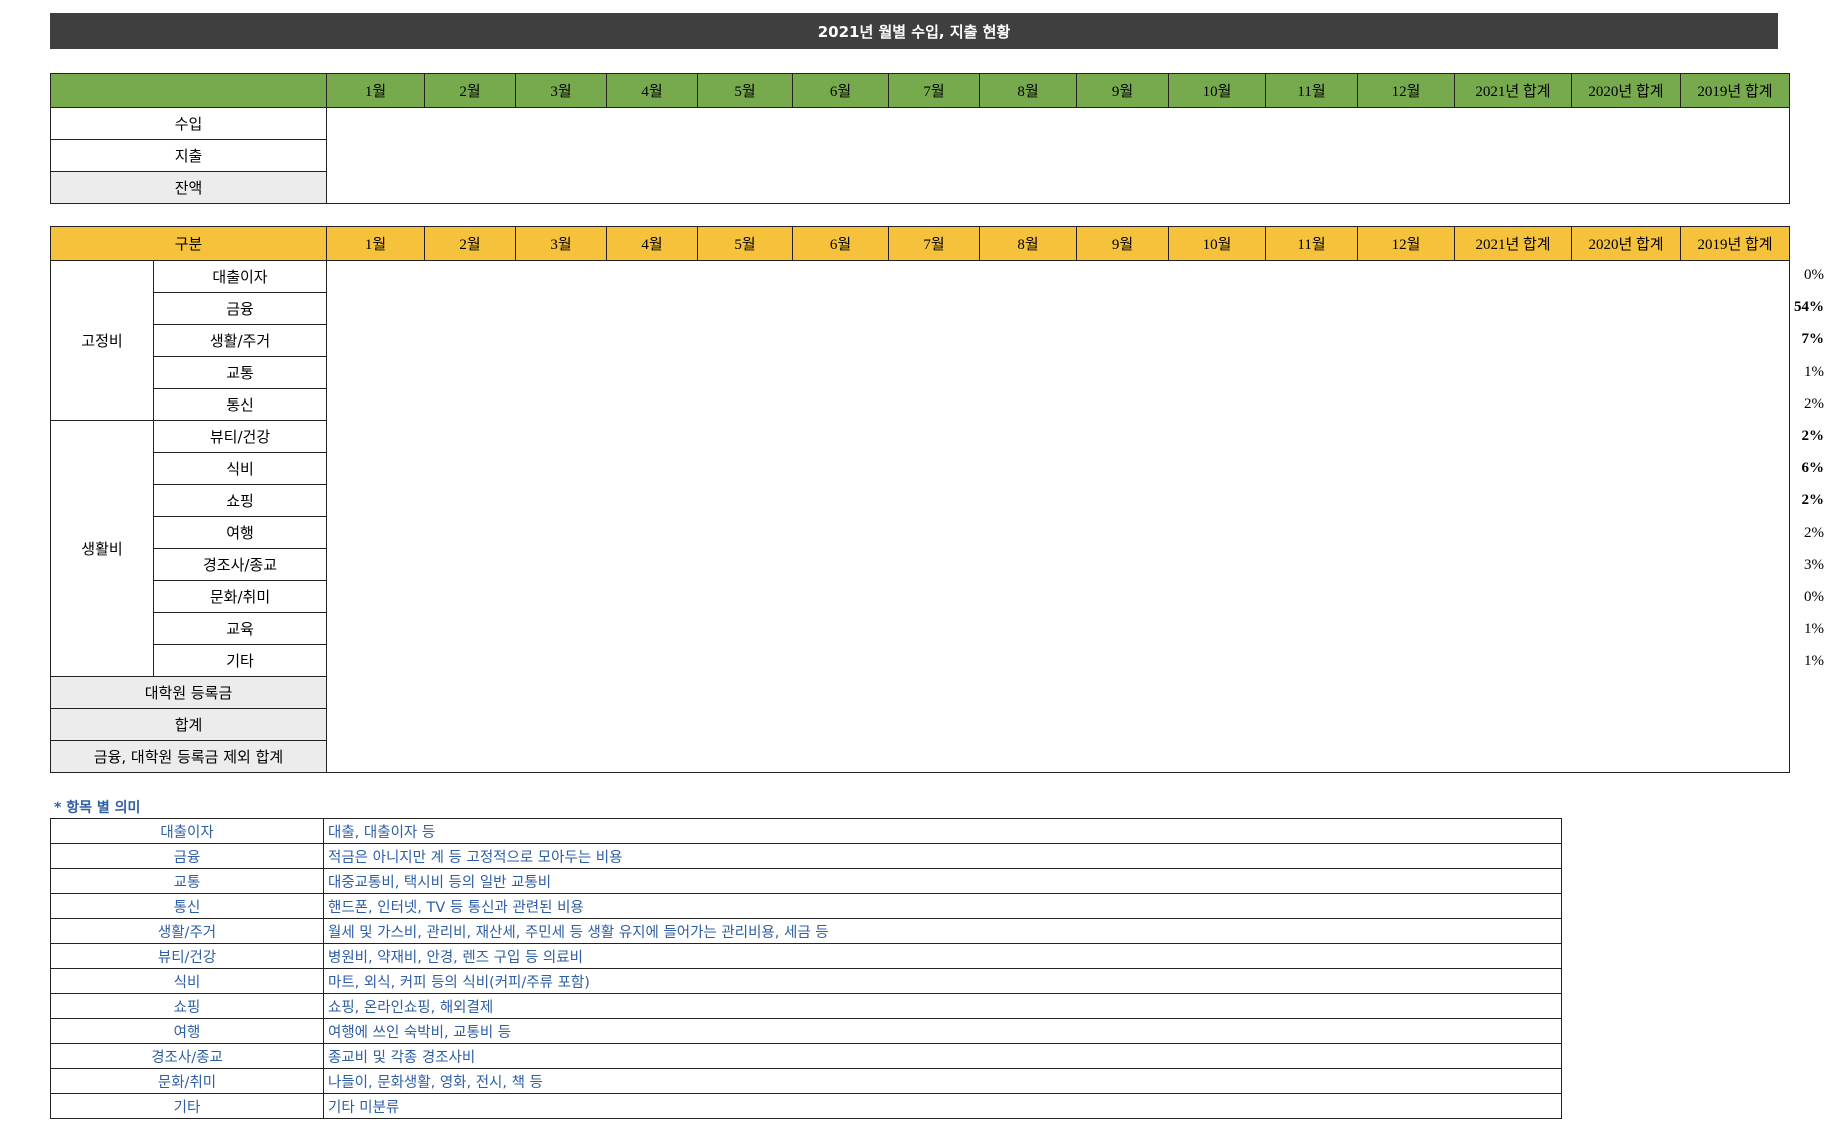 This screenshot has height=1145, width=1836. I want to click on expense-item-label: 대출이자, so click(240, 276).